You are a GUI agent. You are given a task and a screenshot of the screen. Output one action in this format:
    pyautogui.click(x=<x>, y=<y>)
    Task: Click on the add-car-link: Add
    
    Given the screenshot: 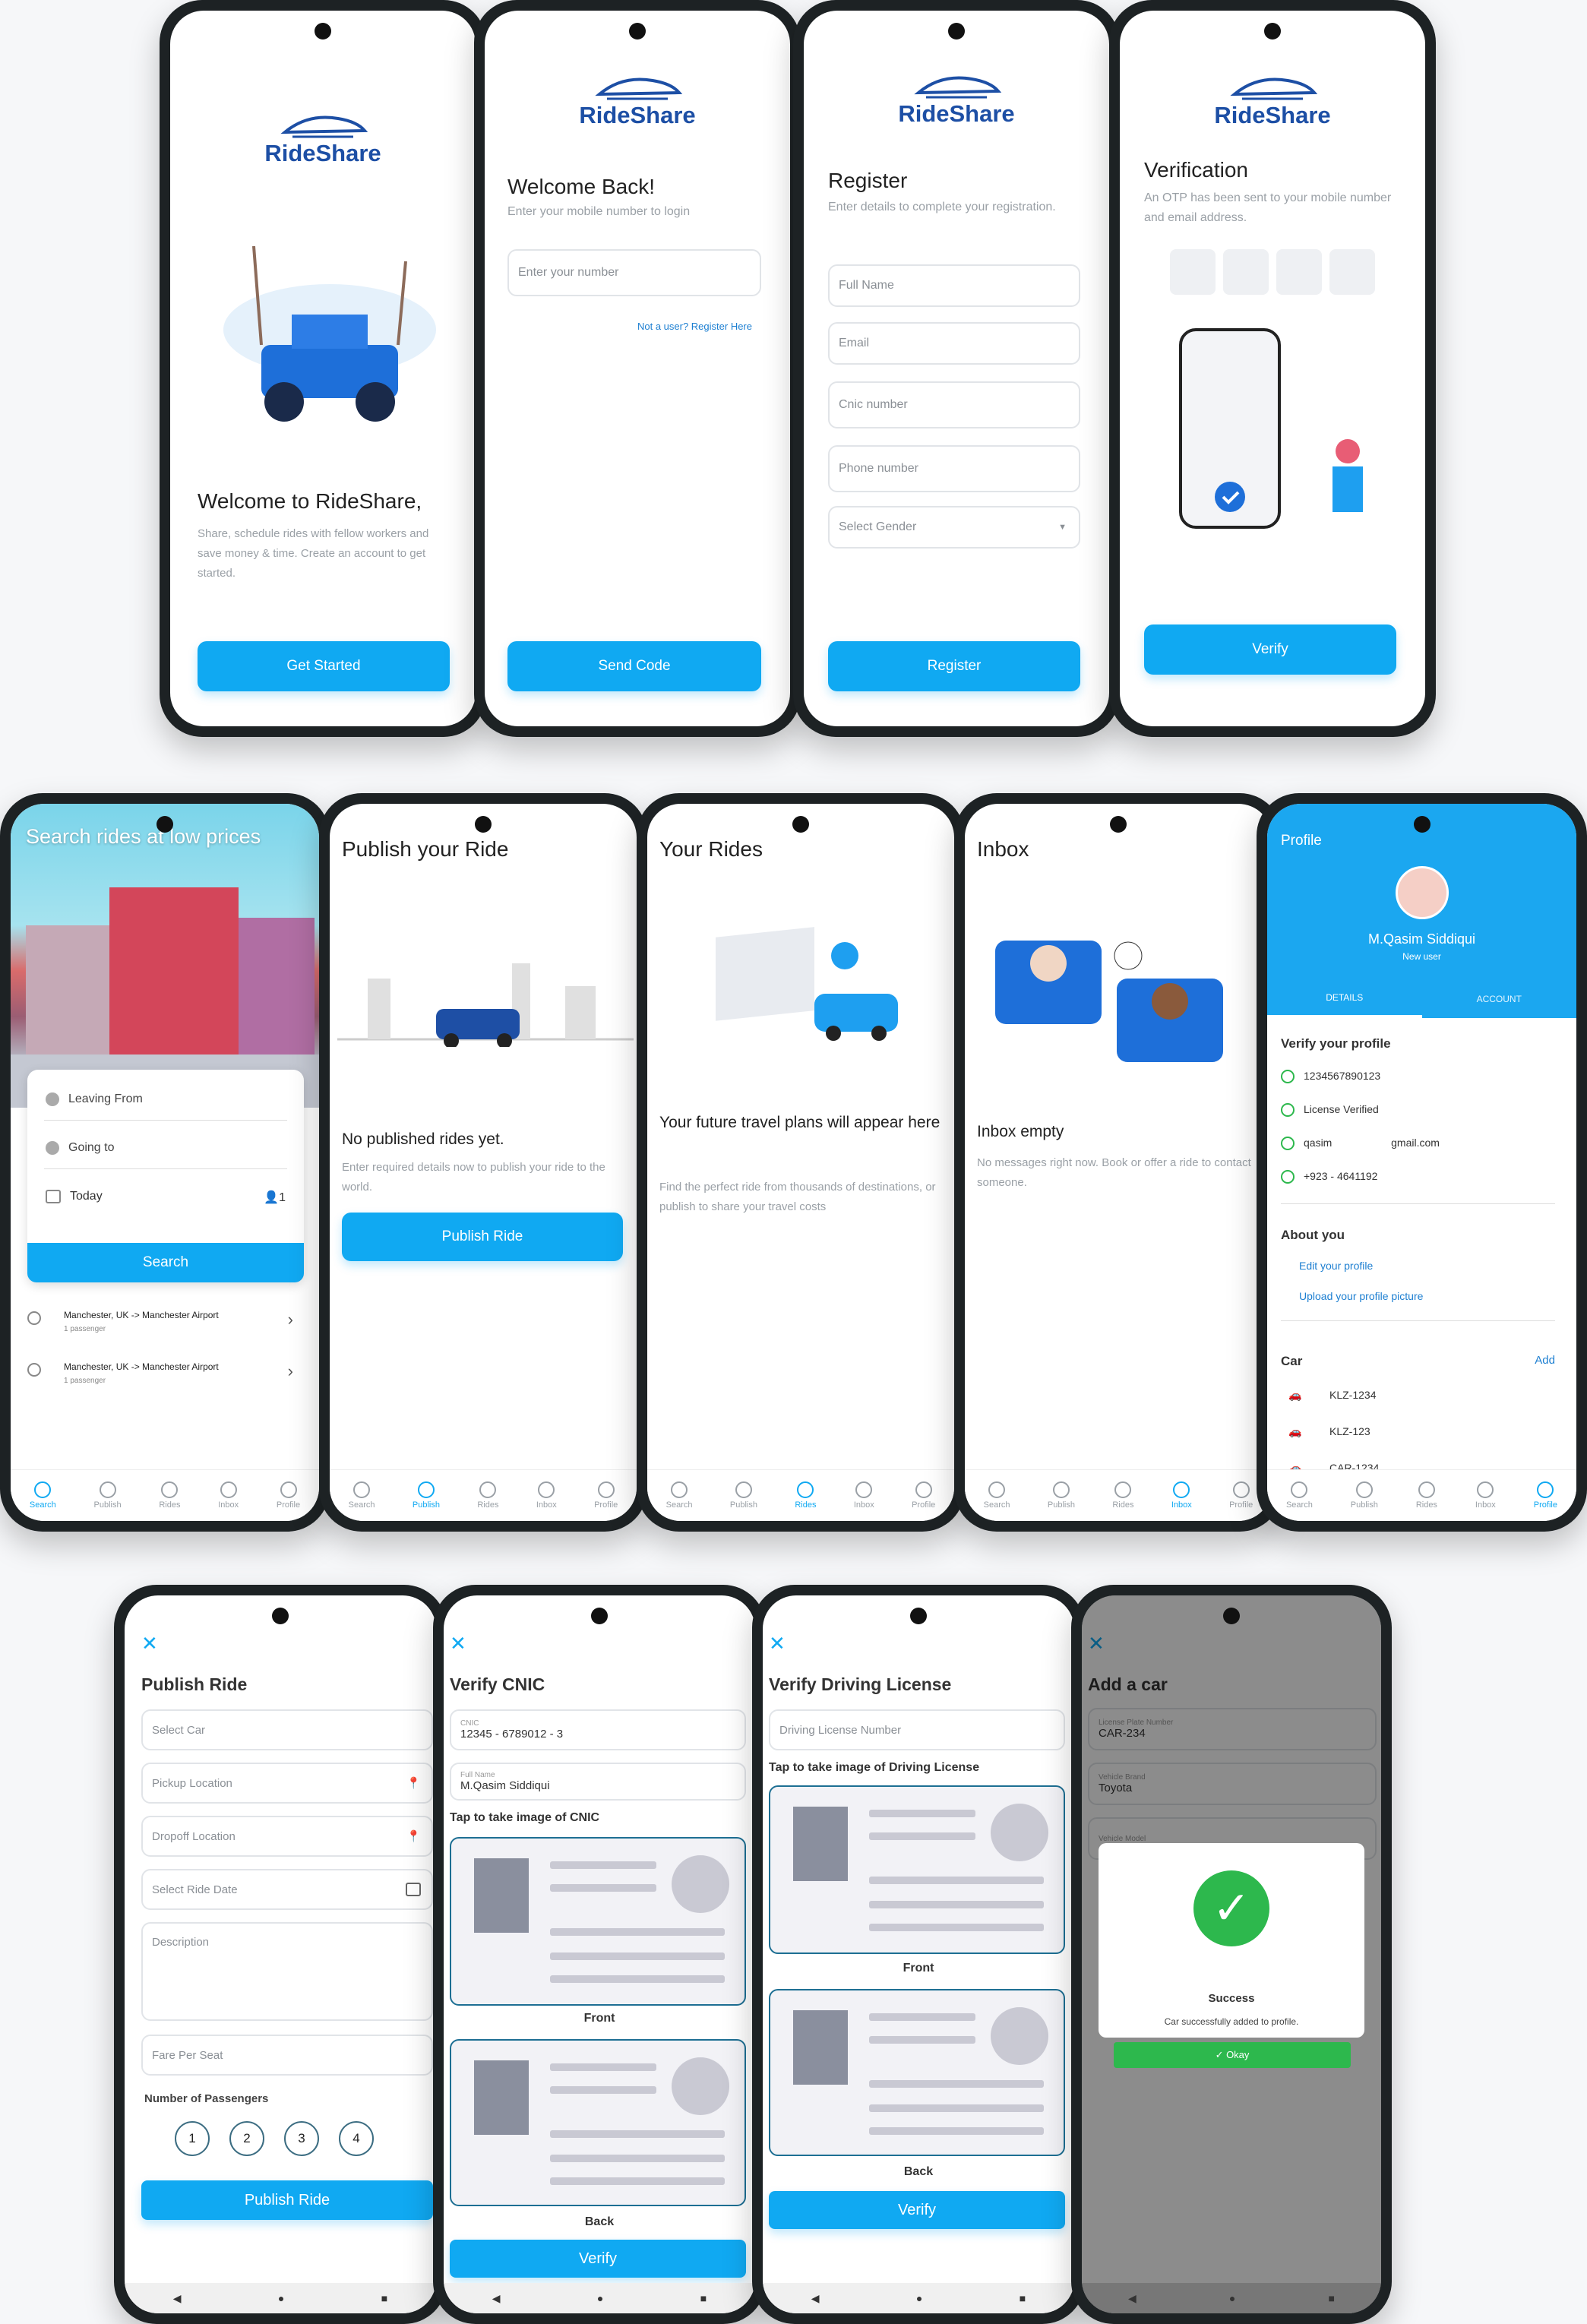 What is the action you would take?
    pyautogui.click(x=1545, y=1360)
    